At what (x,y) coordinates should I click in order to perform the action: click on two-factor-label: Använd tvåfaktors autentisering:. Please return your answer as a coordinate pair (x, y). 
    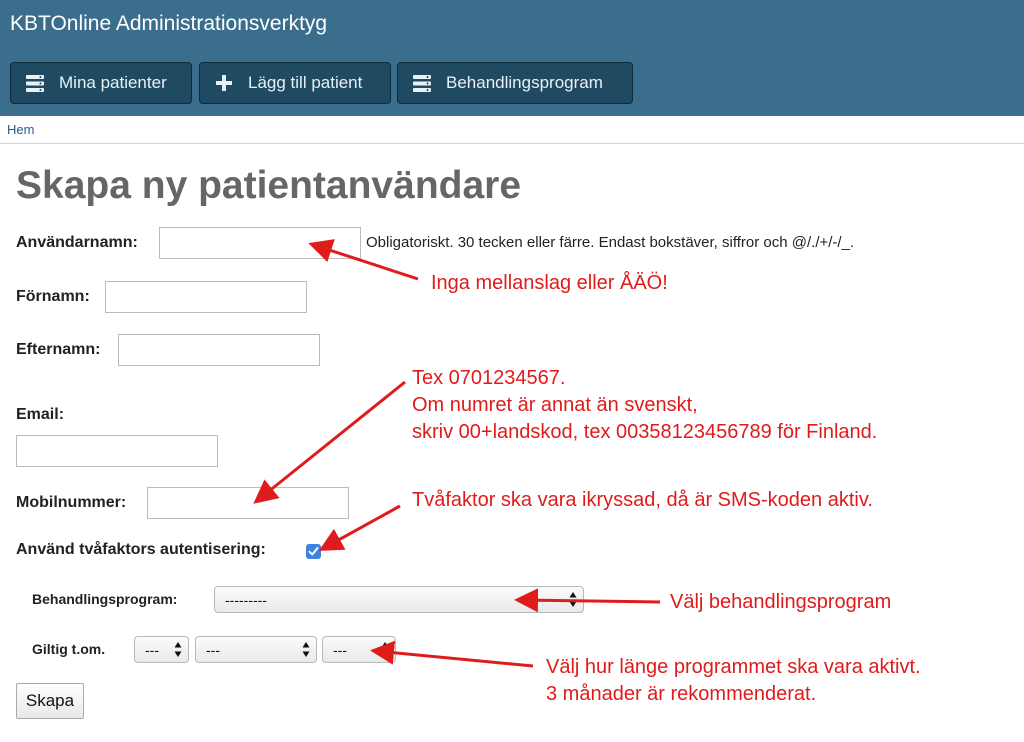
    Looking at the image, I should click on (141, 549).